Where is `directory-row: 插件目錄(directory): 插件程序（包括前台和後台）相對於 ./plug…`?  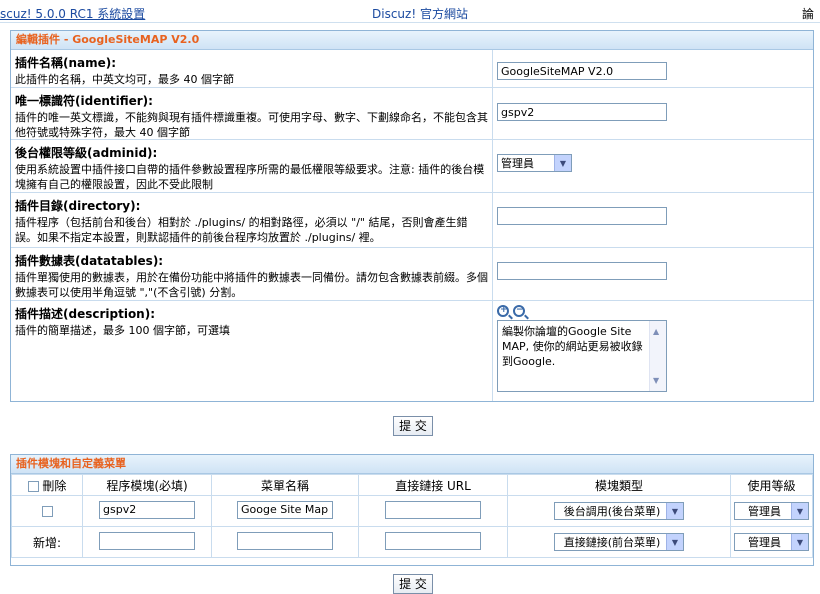
directory-row: 插件目錄(directory): 插件程序（包括前台和後台）相對於 ./plug… is located at coordinates (412, 220).